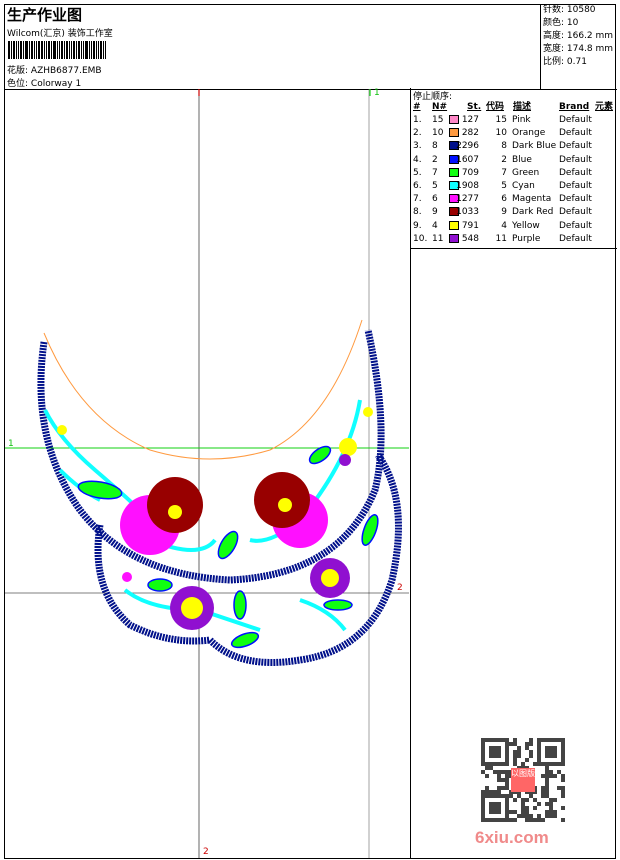  Describe the element at coordinates (467, 212) in the screenshot. I see `row-stitches: 1033` at that location.